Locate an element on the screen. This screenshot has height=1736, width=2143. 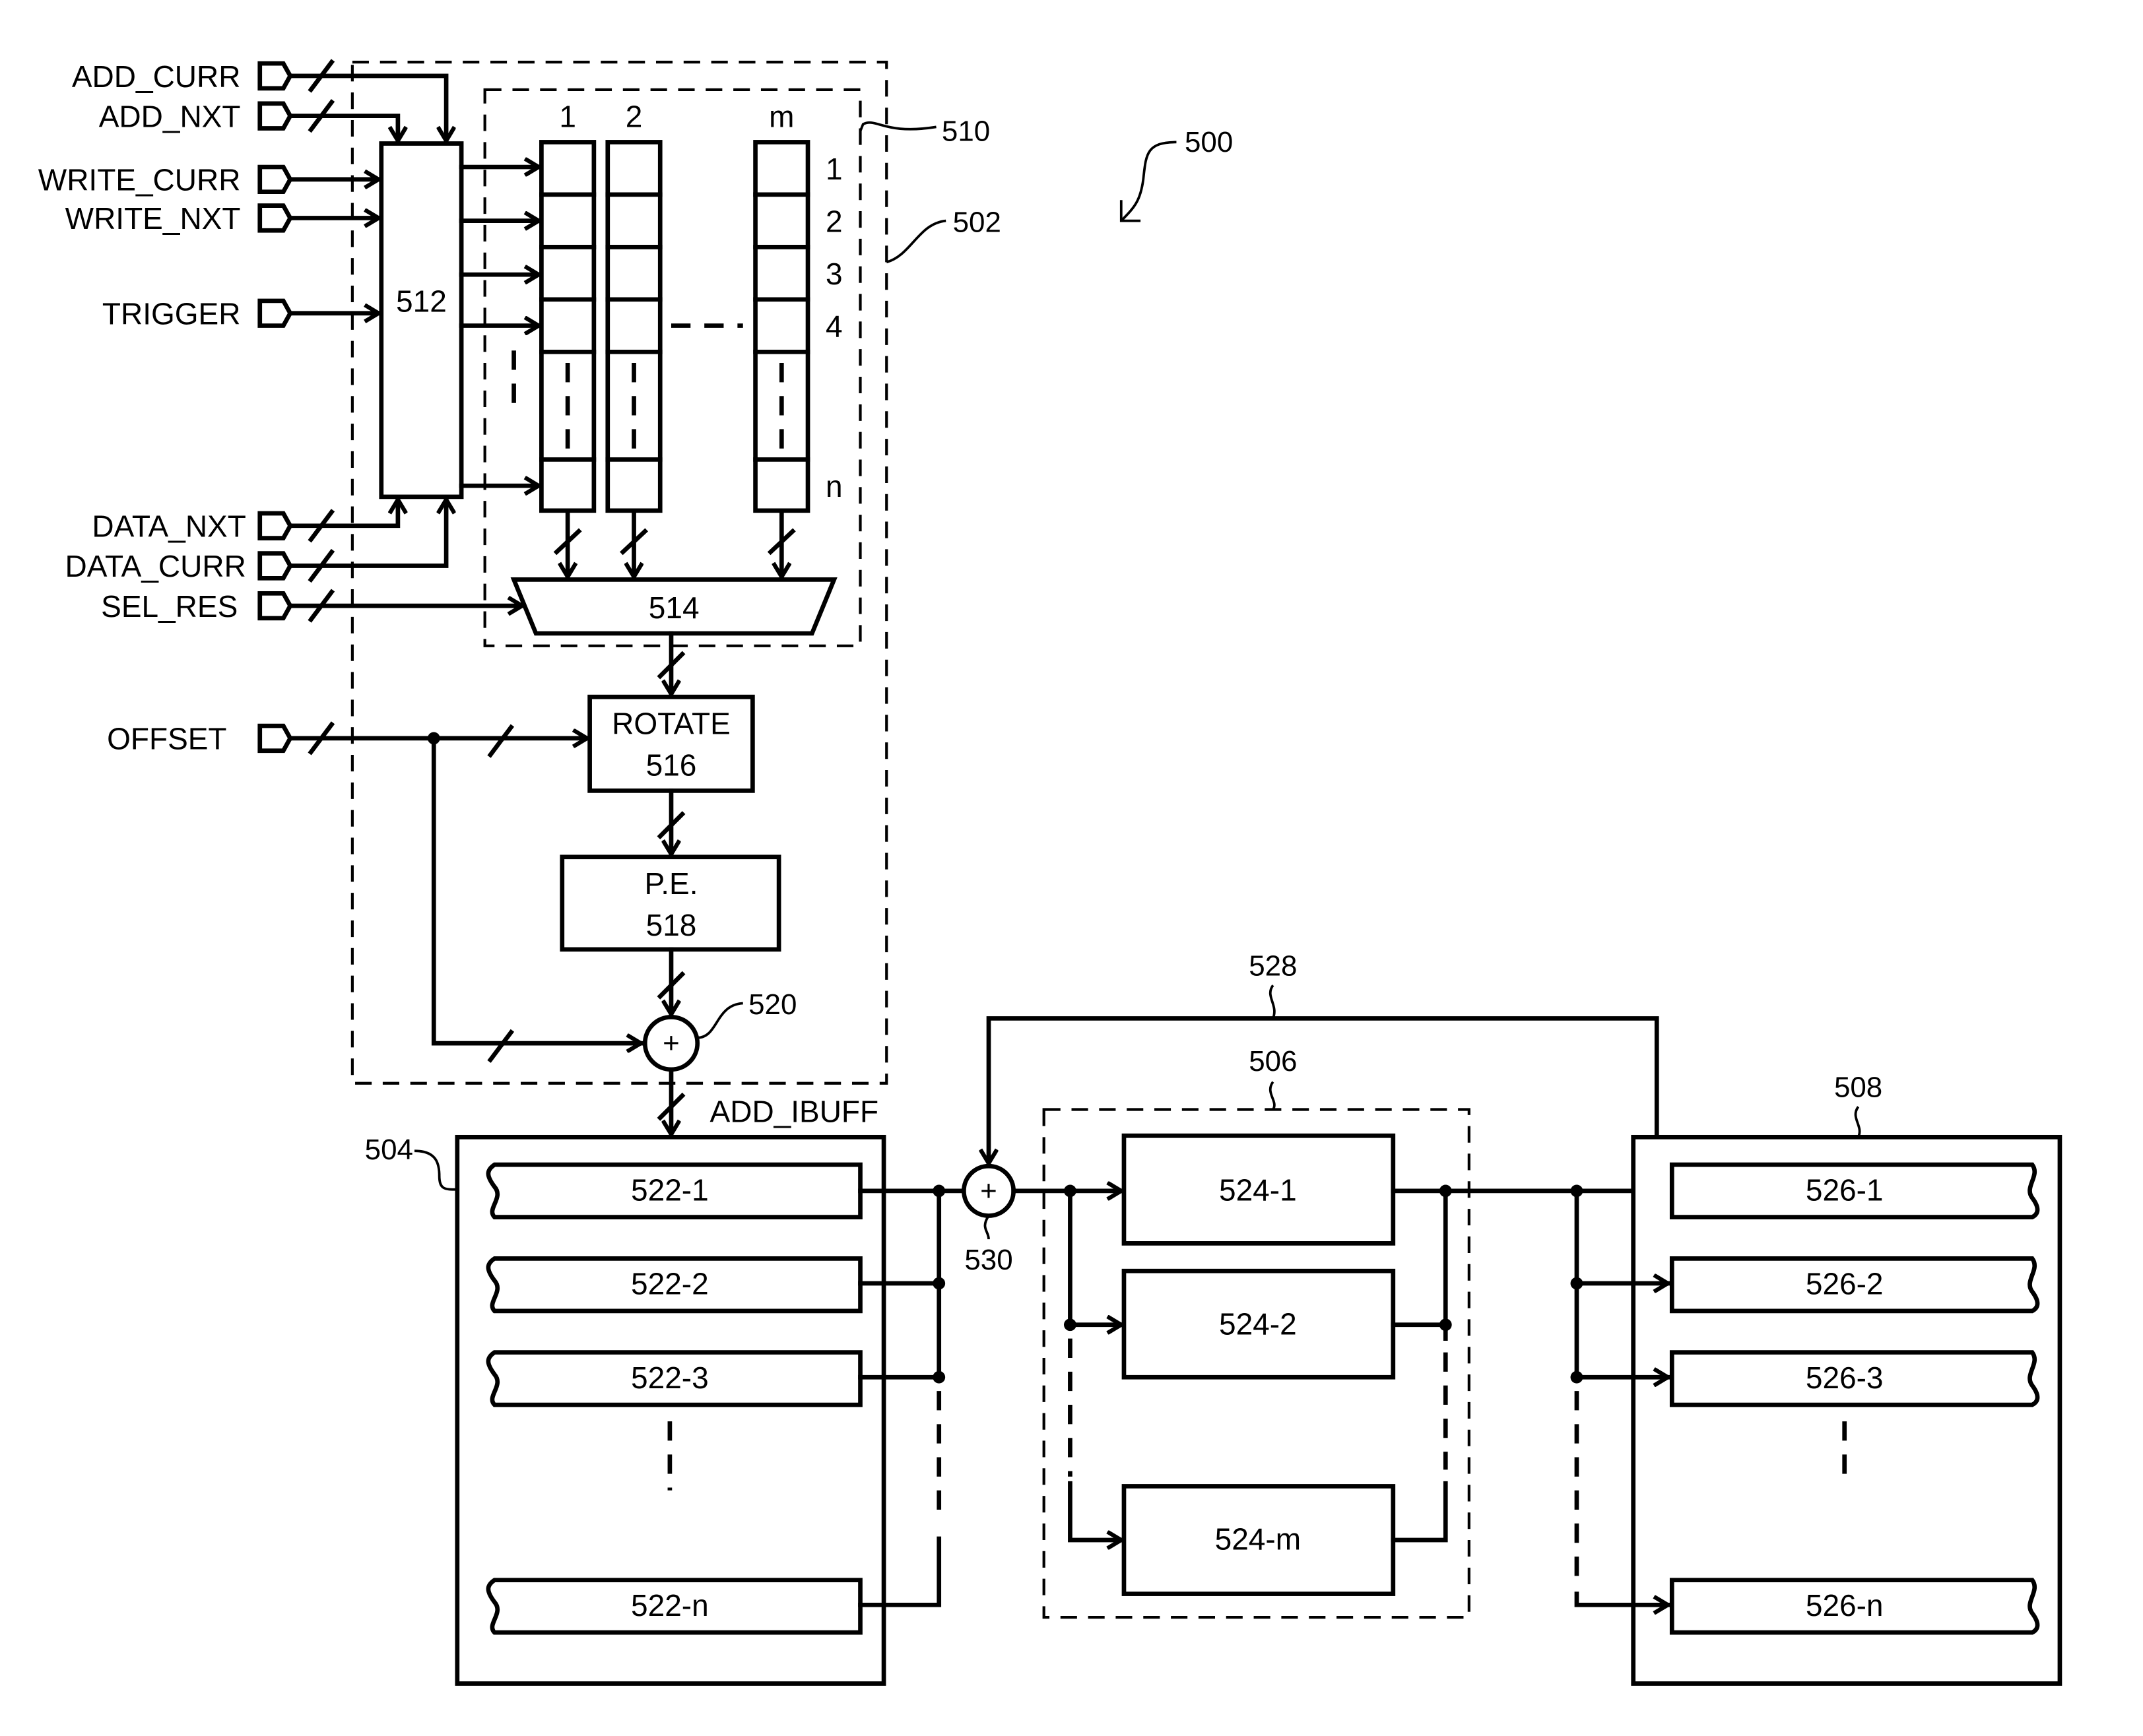
buffer-entry-526-2: 526-2 is located at coordinates (1854, 1285).